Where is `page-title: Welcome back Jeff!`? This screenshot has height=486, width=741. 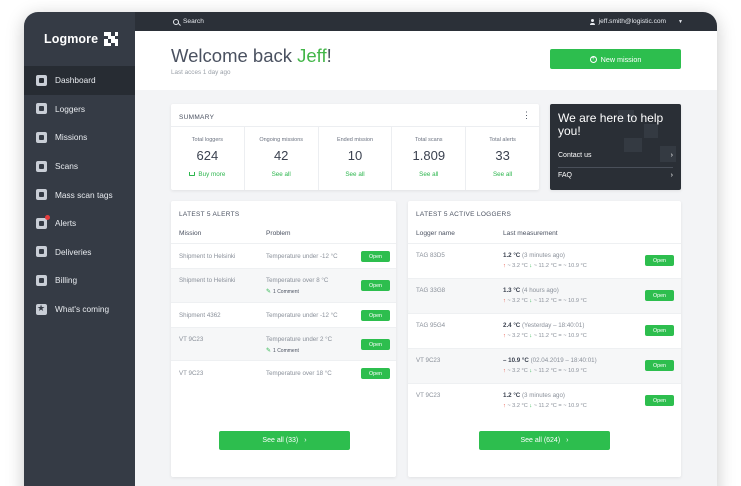
page-title: Welcome back Jeff! is located at coordinates (251, 55).